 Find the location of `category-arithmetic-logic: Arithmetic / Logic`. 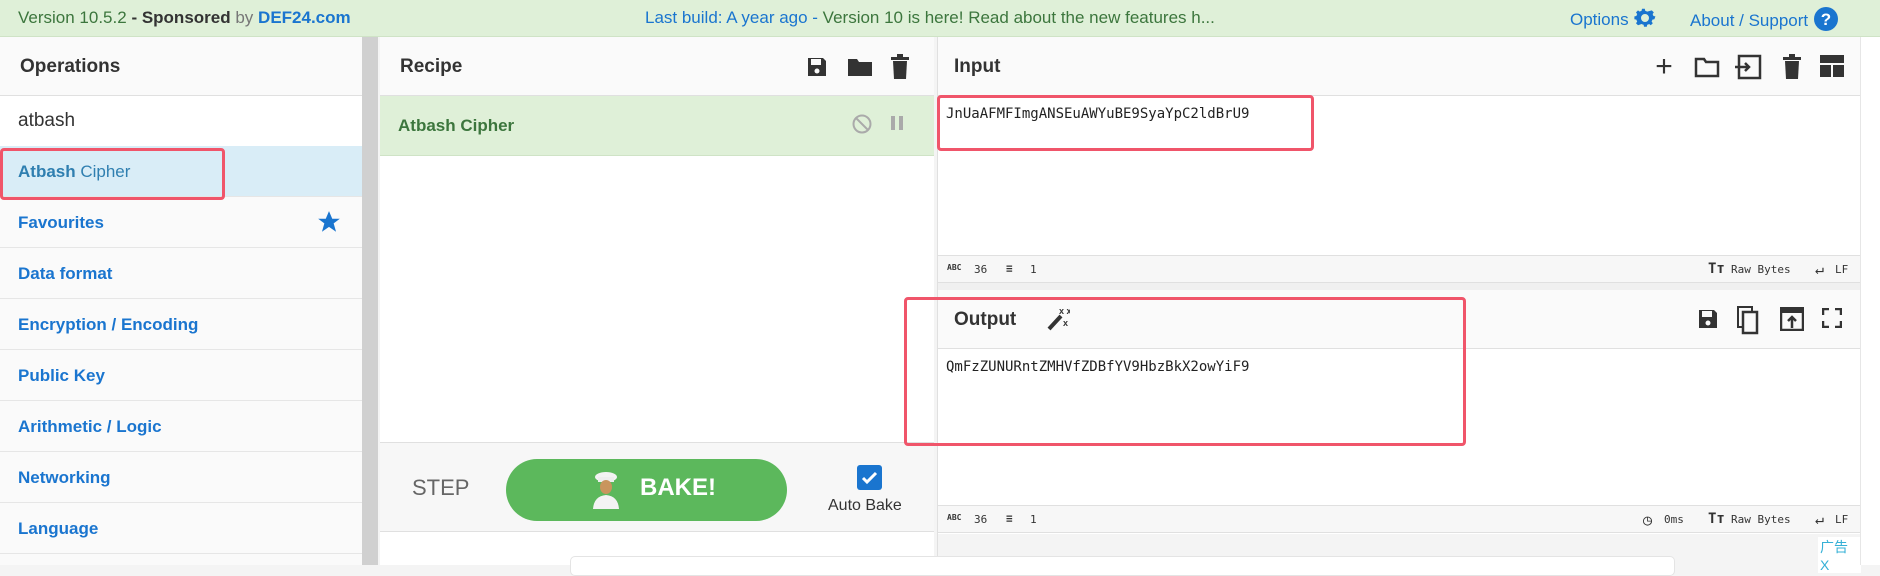

category-arithmetic-logic: Arithmetic / Logic is located at coordinates (181, 426).